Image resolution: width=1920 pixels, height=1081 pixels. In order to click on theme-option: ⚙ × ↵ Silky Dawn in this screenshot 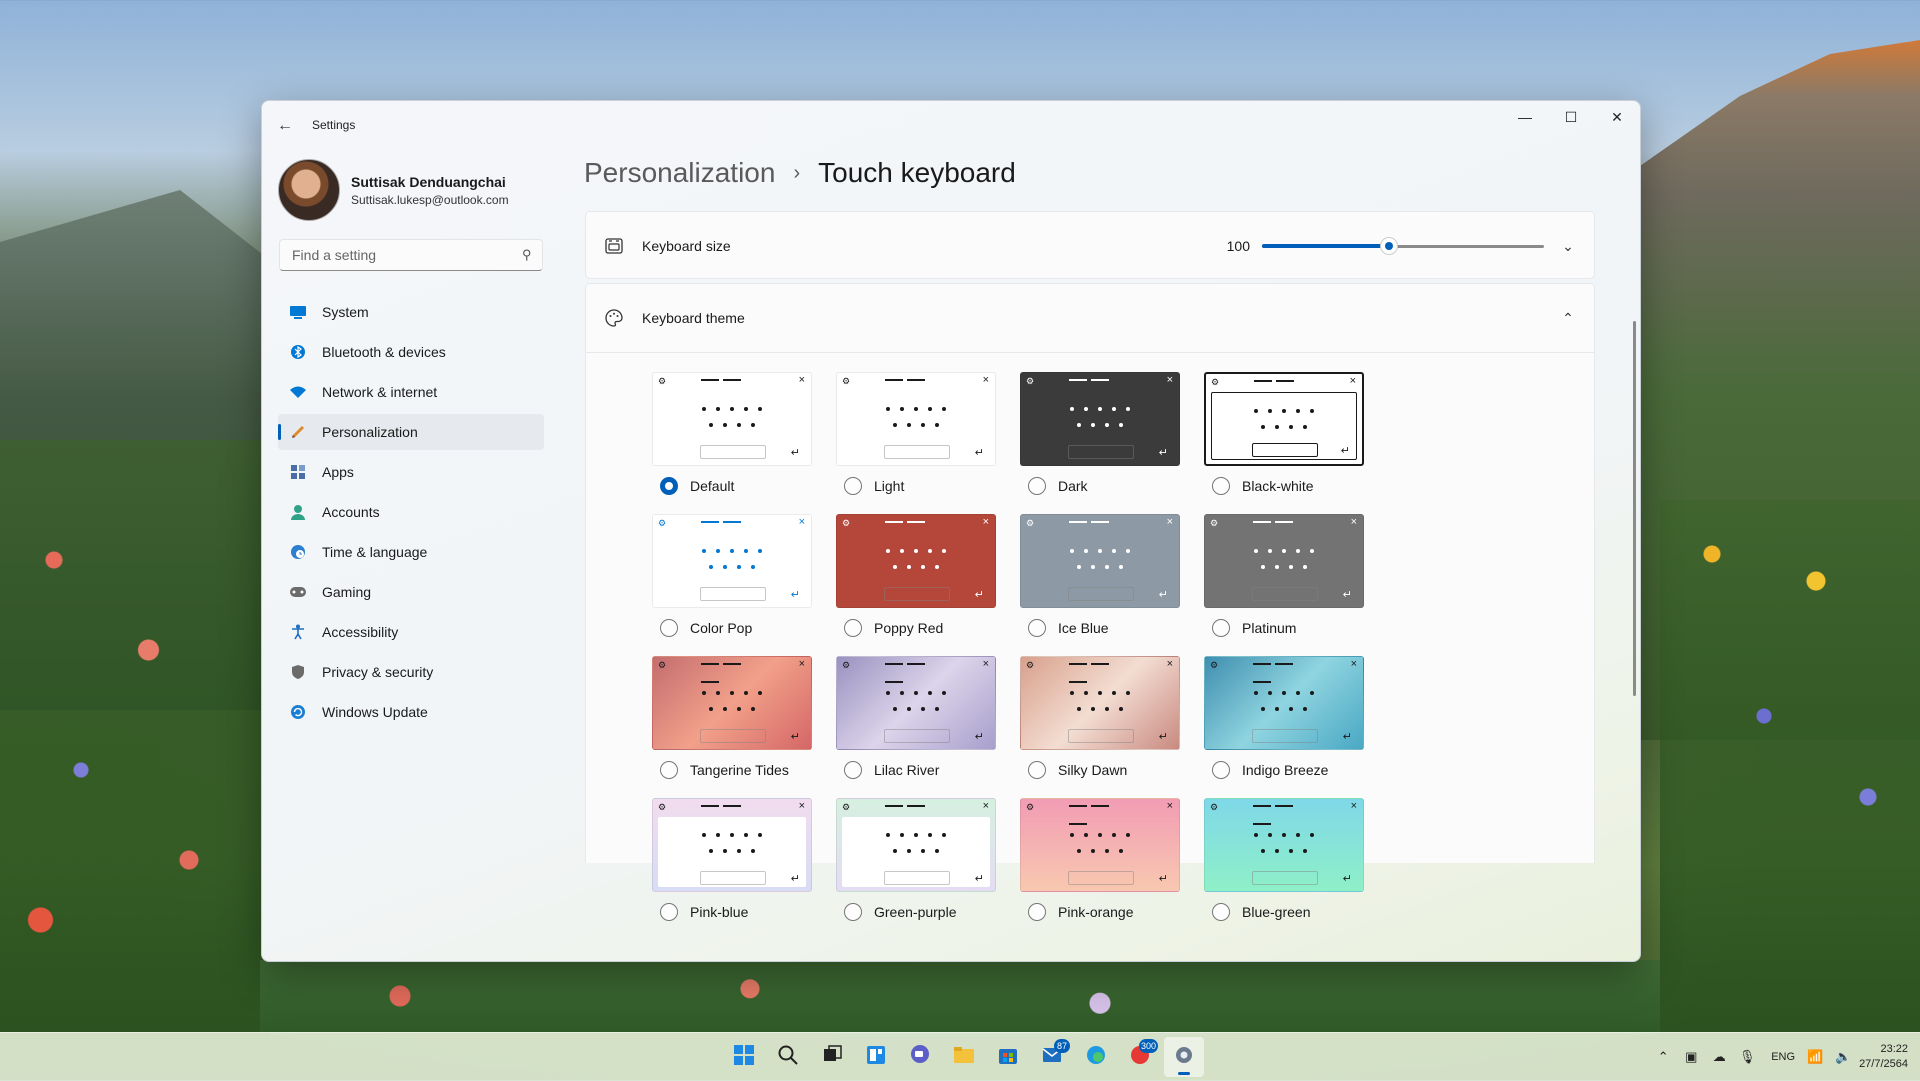, I will do `click(1100, 718)`.